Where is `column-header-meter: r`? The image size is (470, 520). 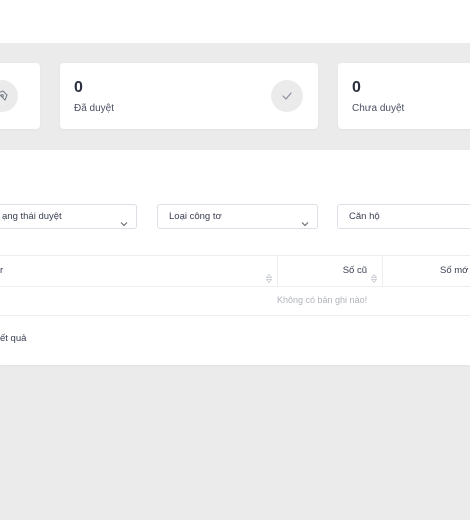
column-header-meter: r is located at coordinates (138, 271).